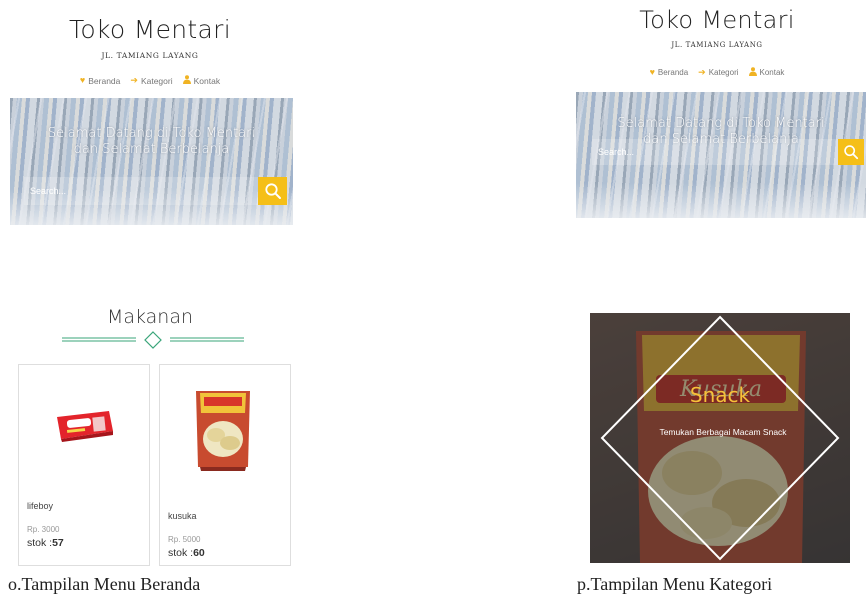 This screenshot has height=601, width=866. Describe the element at coordinates (199, 553) in the screenshot. I see `stock-value: 60` at that location.